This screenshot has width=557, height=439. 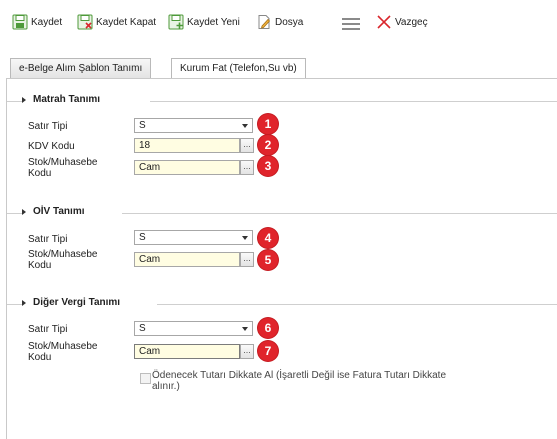 I want to click on hamburger-icon, so click(x=351, y=24).